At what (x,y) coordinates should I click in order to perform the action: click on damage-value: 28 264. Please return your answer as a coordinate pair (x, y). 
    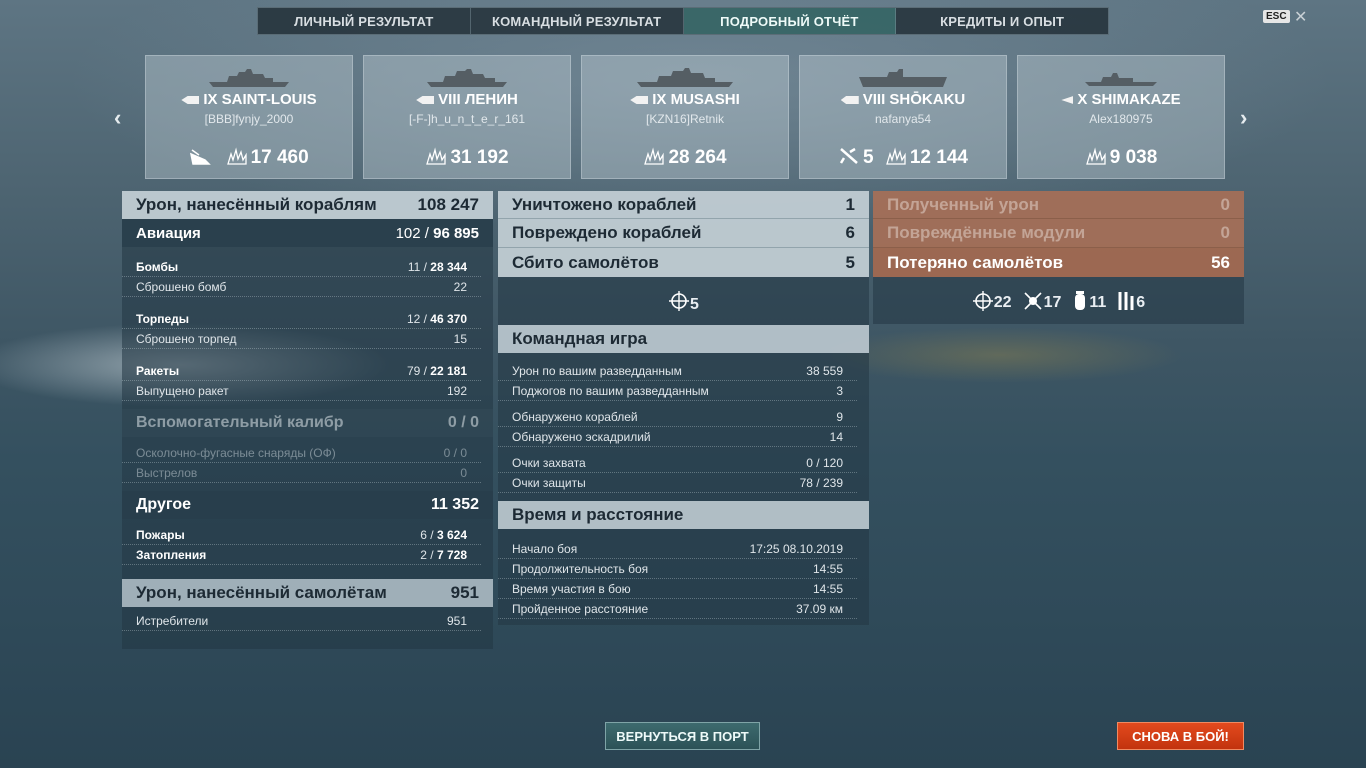
    Looking at the image, I should click on (697, 157).